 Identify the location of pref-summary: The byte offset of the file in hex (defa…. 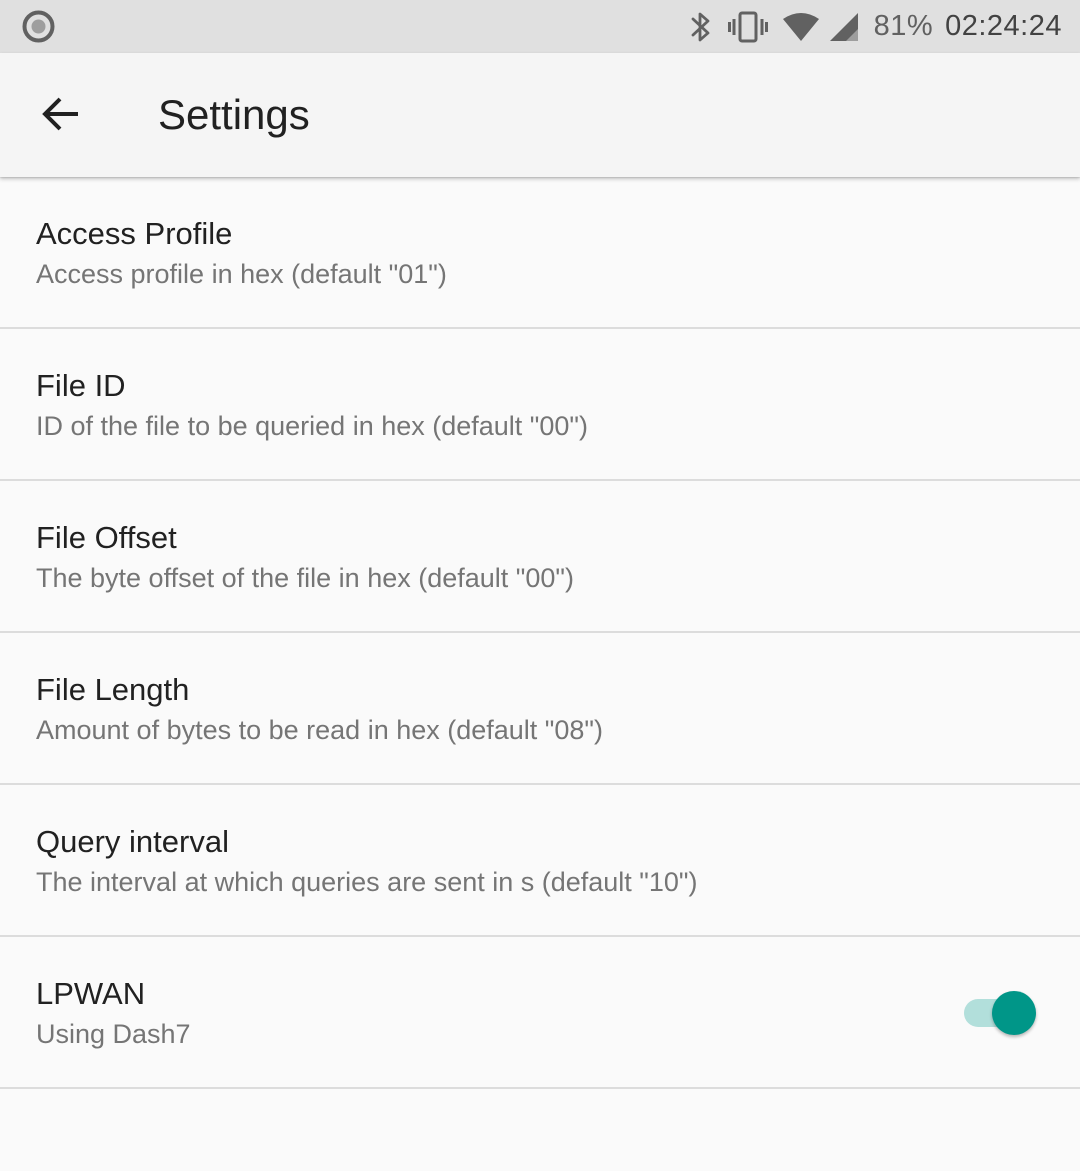
(305, 578).